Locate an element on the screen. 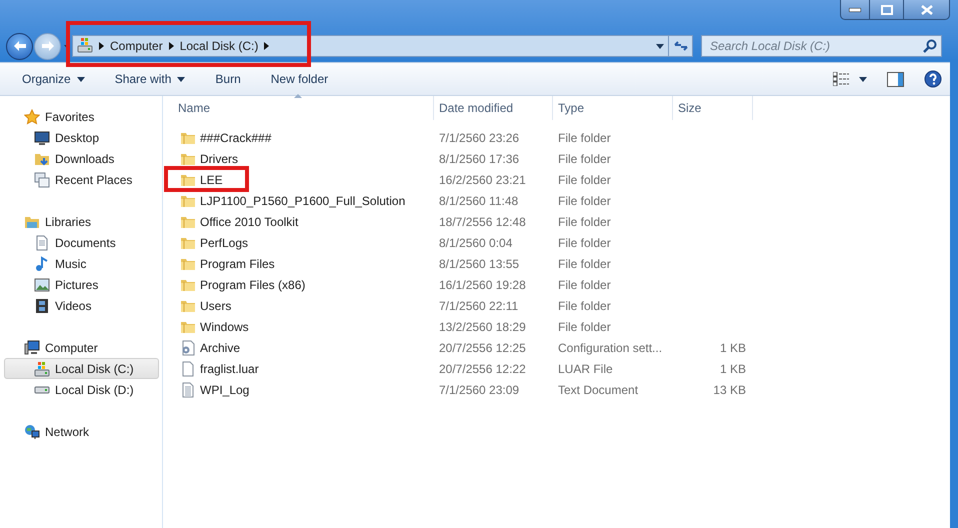 The image size is (958, 528). file-name: Program Files is located at coordinates (298, 264).